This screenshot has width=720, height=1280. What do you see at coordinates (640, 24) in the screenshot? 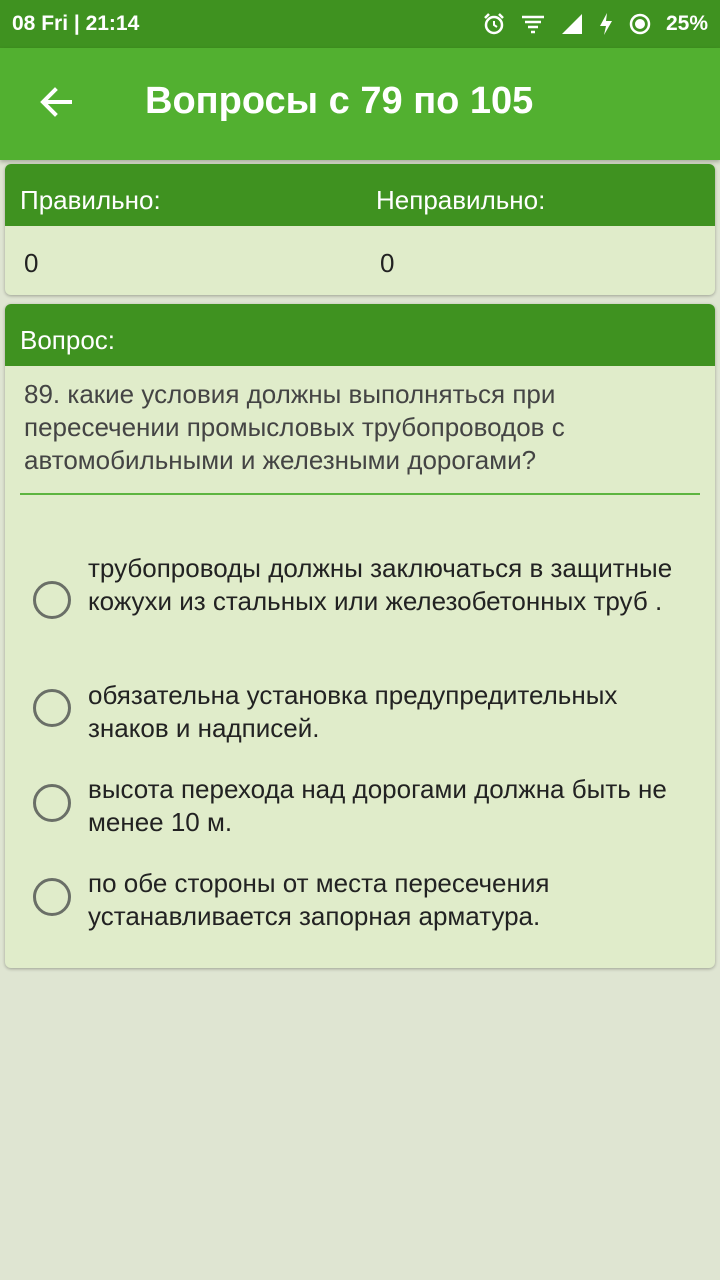
I see `battery-icon` at bounding box center [640, 24].